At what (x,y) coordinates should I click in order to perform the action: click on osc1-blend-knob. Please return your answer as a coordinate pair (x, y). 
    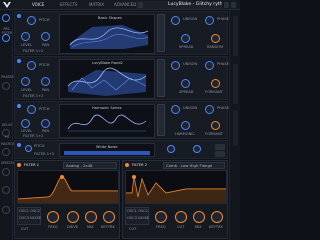
    Looking at the image, I should click on (185, 38).